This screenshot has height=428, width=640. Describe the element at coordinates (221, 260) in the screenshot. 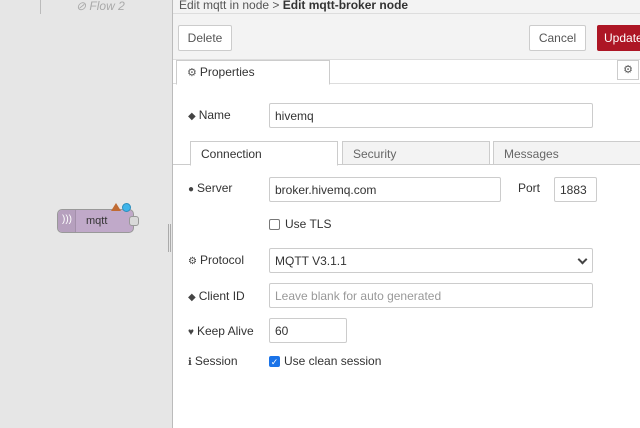

I see `protocol-label-text: Protocol` at that location.